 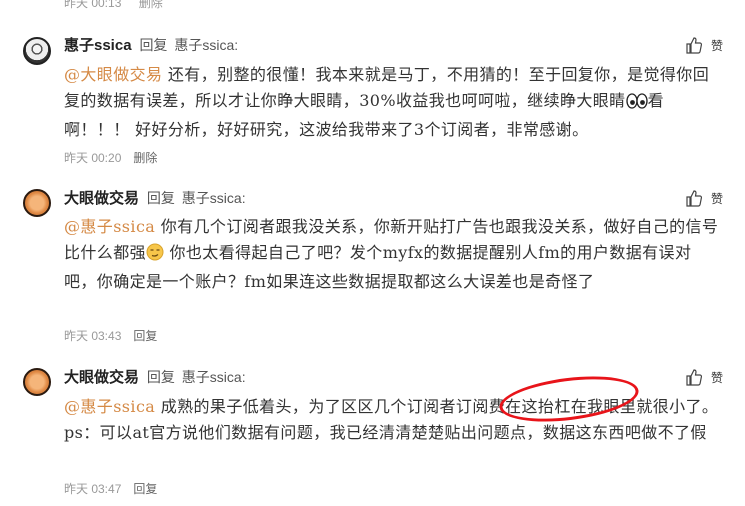 I want to click on comment-header: 惠子ssica 回复 惠子ssica:, so click(x=151, y=45).